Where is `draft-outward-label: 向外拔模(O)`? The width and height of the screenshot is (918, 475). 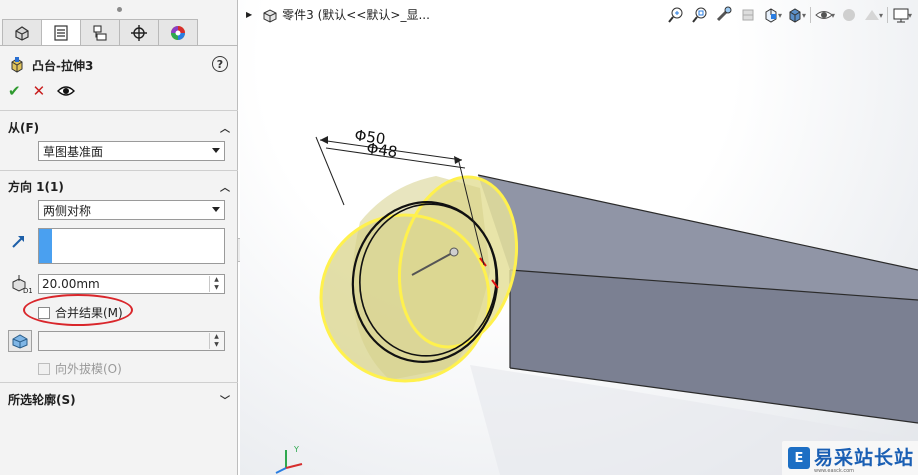 draft-outward-label: 向外拔模(O) is located at coordinates (88, 369).